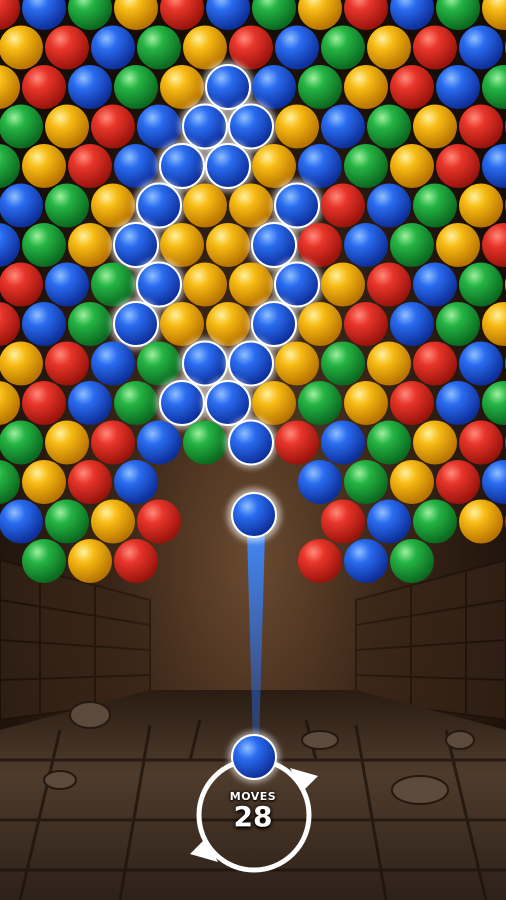  Describe the element at coordinates (253, 816) in the screenshot. I see `moves-count: 28` at that location.